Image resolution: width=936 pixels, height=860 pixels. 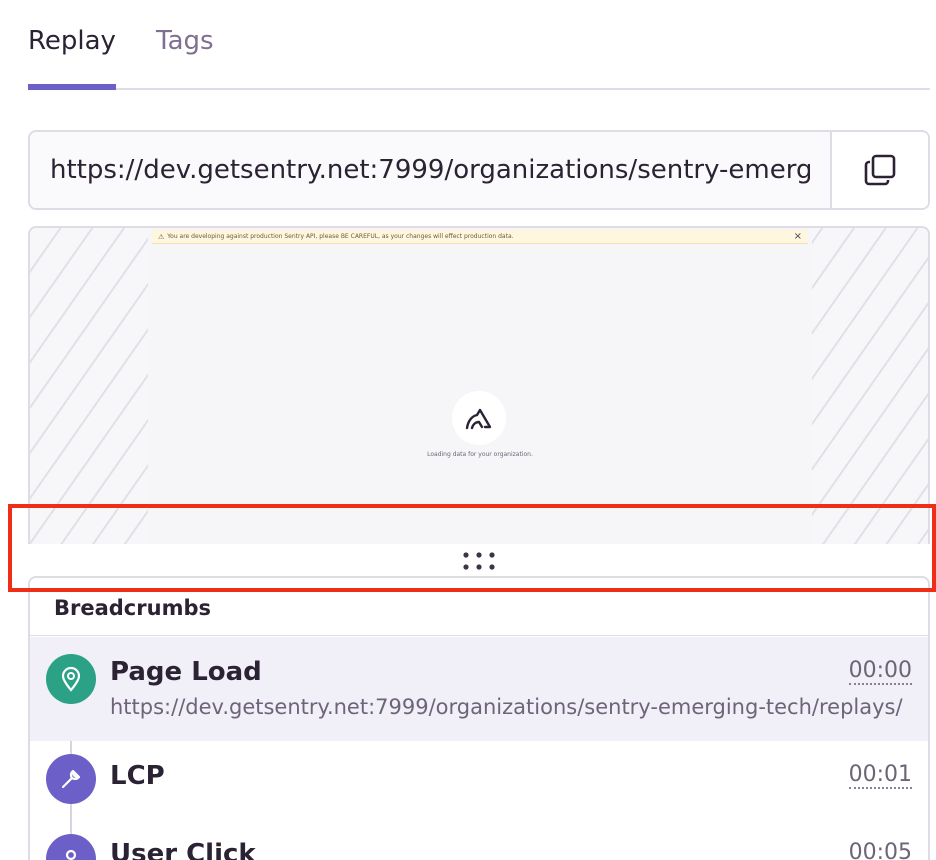 I want to click on breadcrumb-item-user-click: User Click 00:05, so click(x=479, y=840).